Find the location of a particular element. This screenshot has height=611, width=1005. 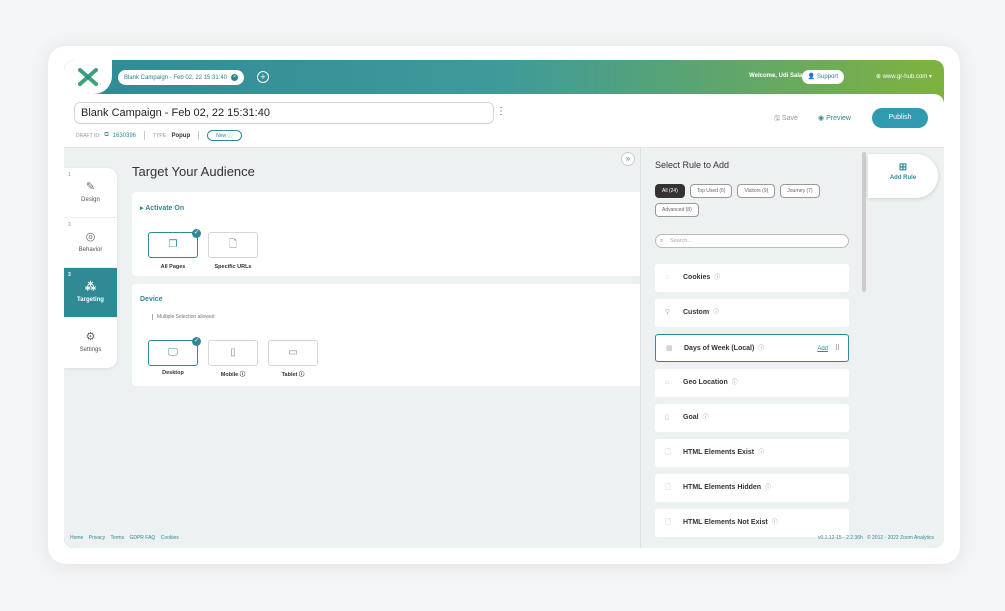

step-number: 1 is located at coordinates (69, 175).